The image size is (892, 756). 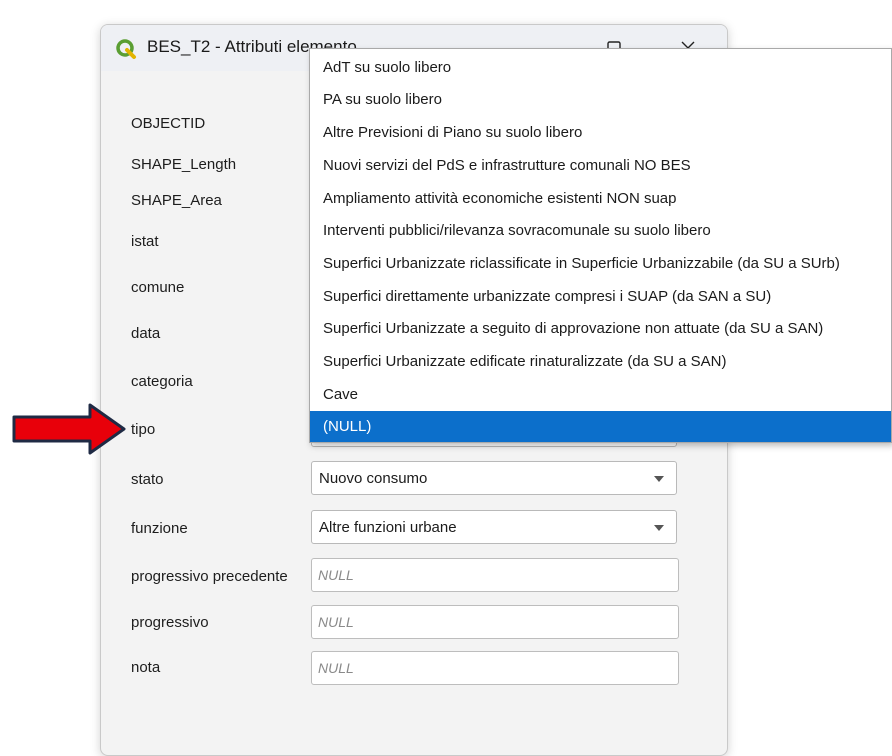 I want to click on label-istat: istat, so click(x=145, y=241).